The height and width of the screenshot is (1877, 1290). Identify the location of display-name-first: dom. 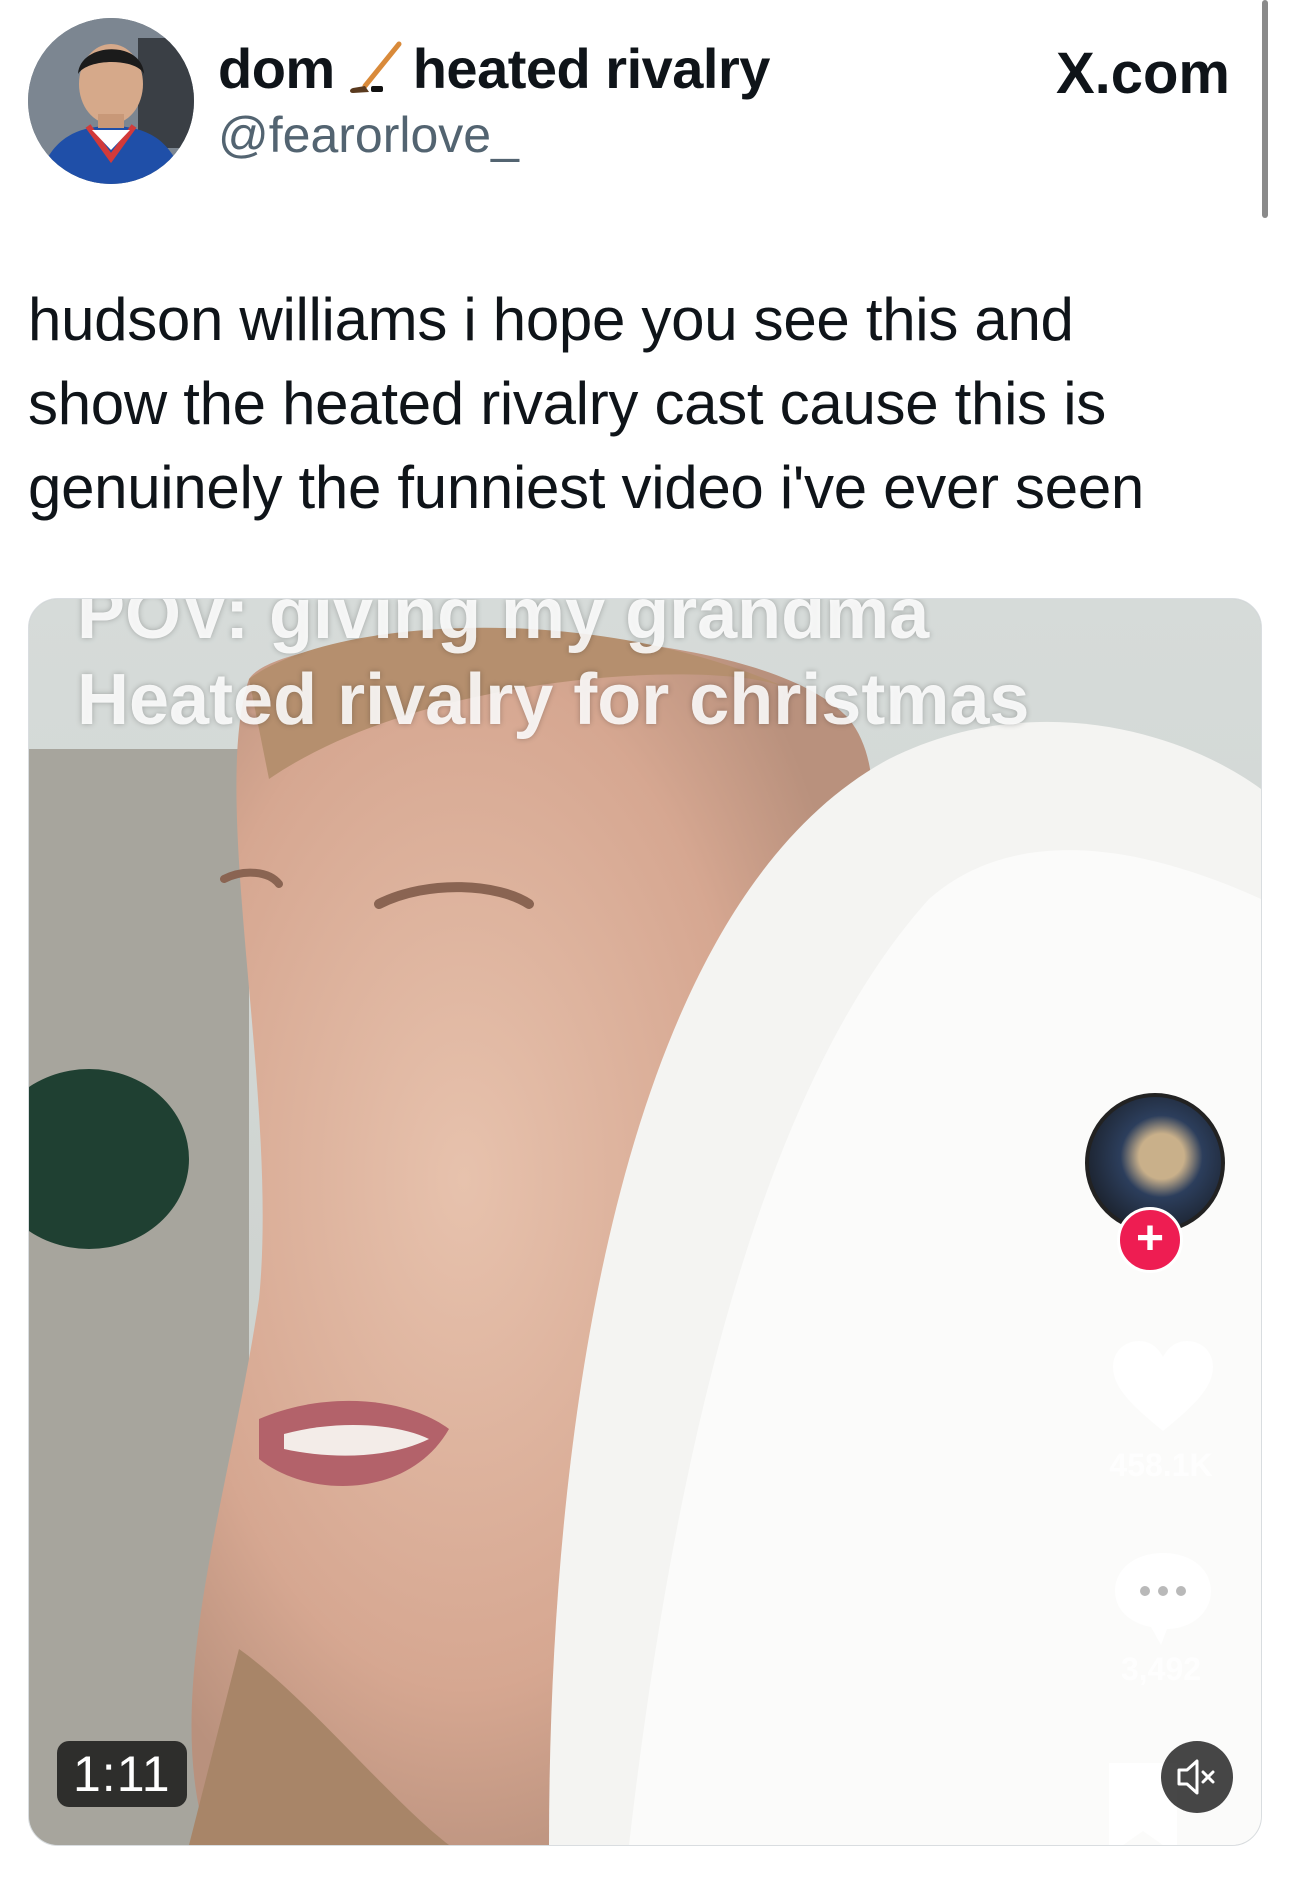
(276, 68).